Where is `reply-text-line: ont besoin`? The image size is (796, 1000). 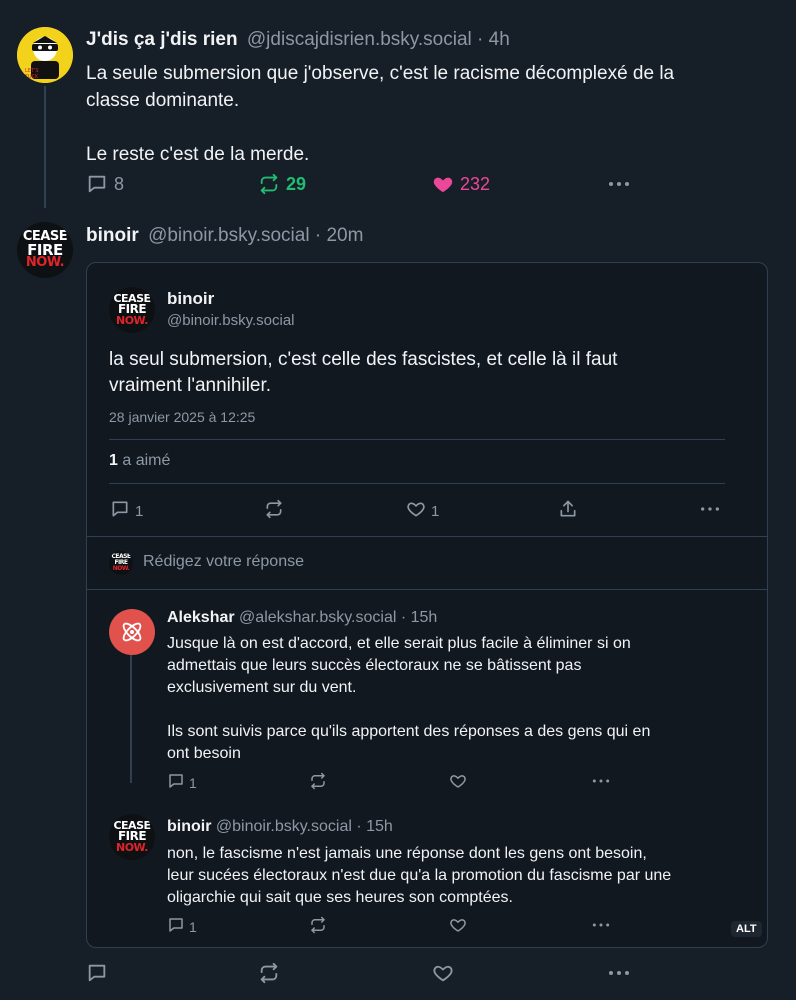 reply-text-line: ont besoin is located at coordinates (204, 753).